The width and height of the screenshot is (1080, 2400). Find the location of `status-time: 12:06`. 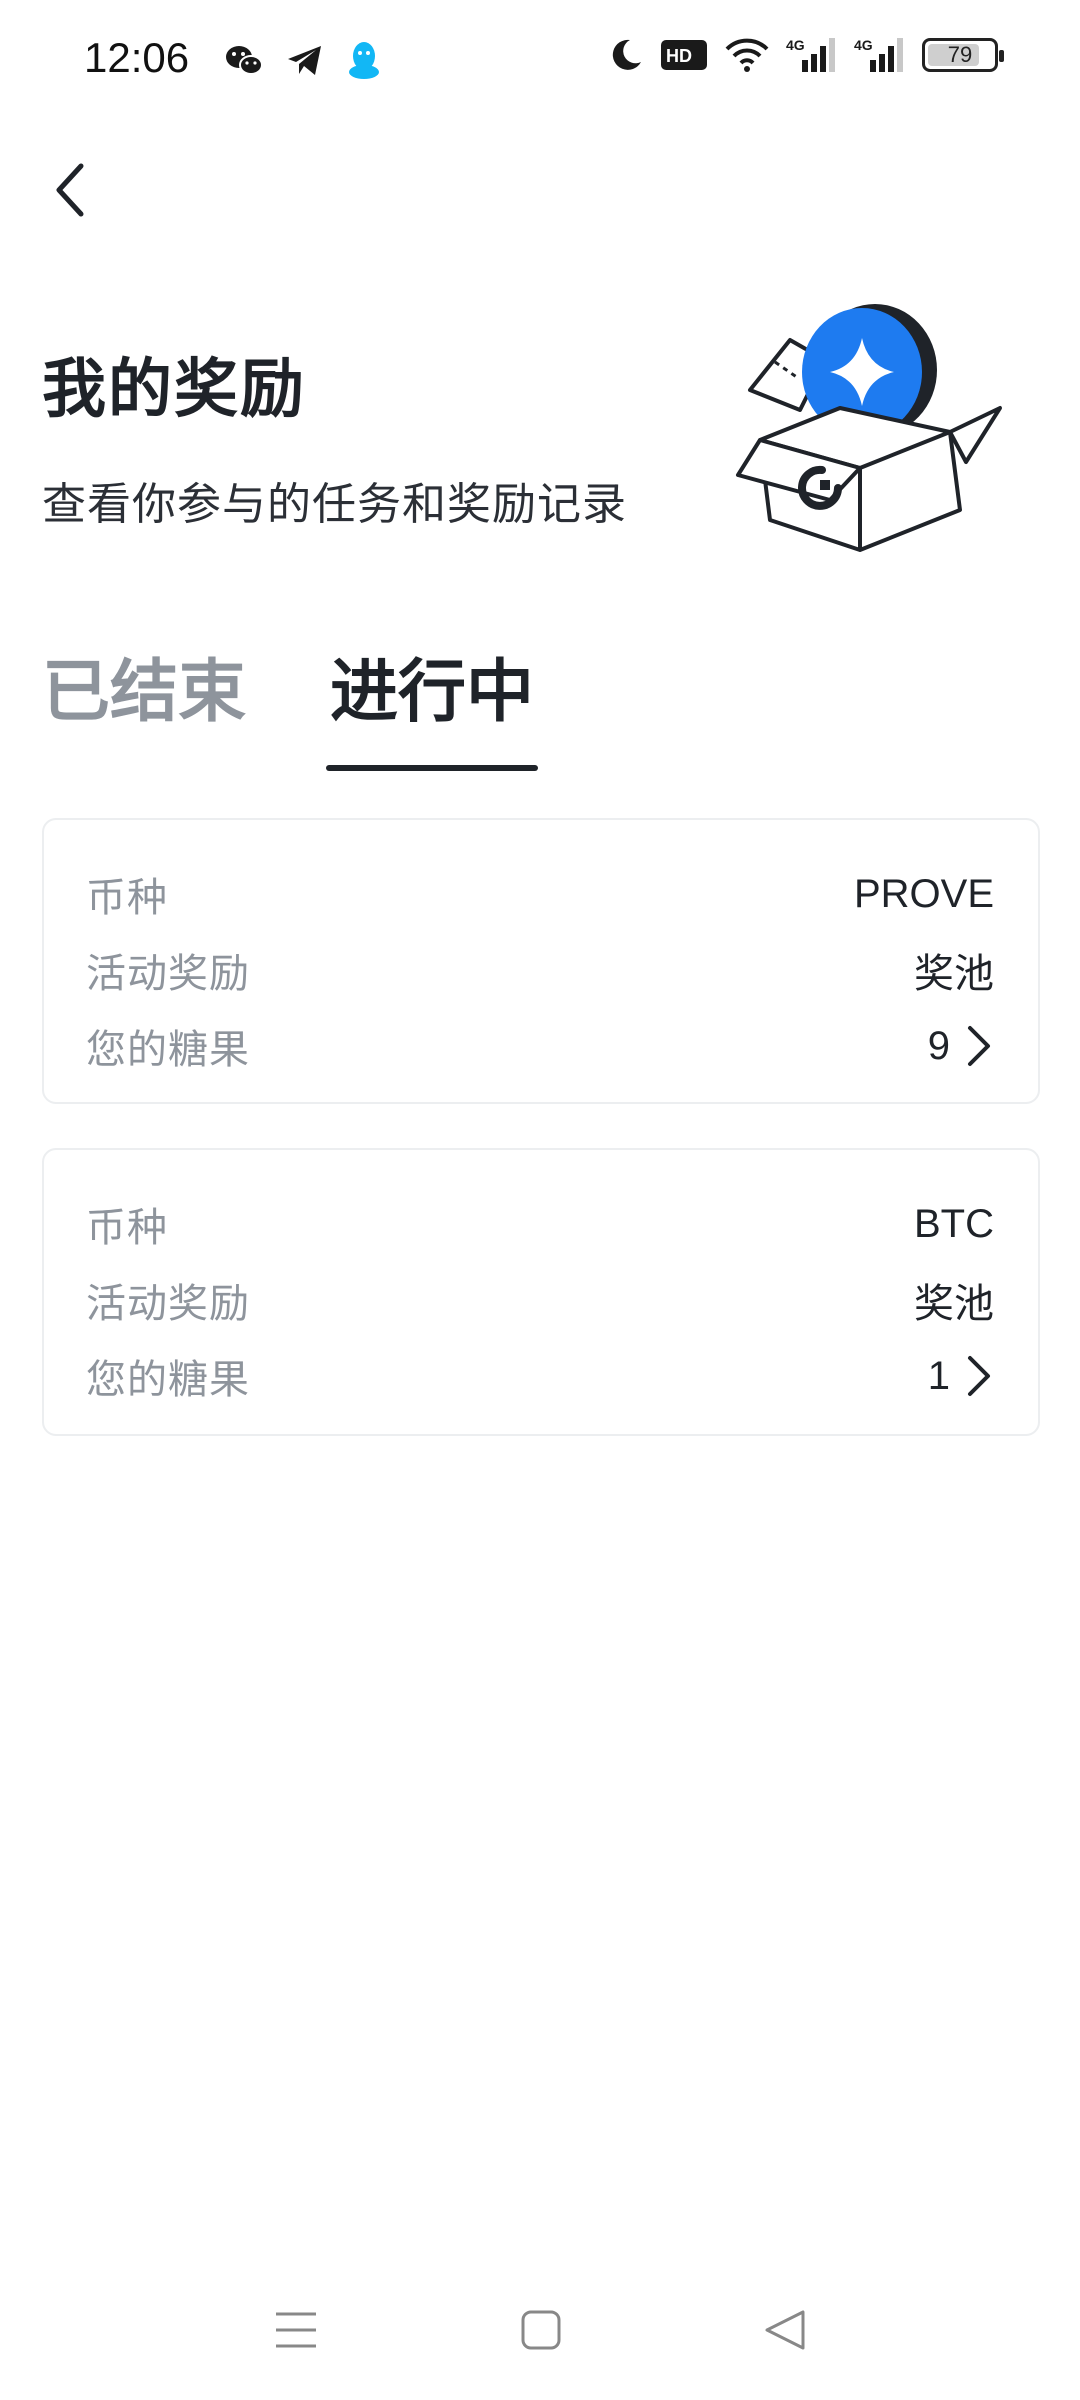

status-time: 12:06 is located at coordinates (137, 57).